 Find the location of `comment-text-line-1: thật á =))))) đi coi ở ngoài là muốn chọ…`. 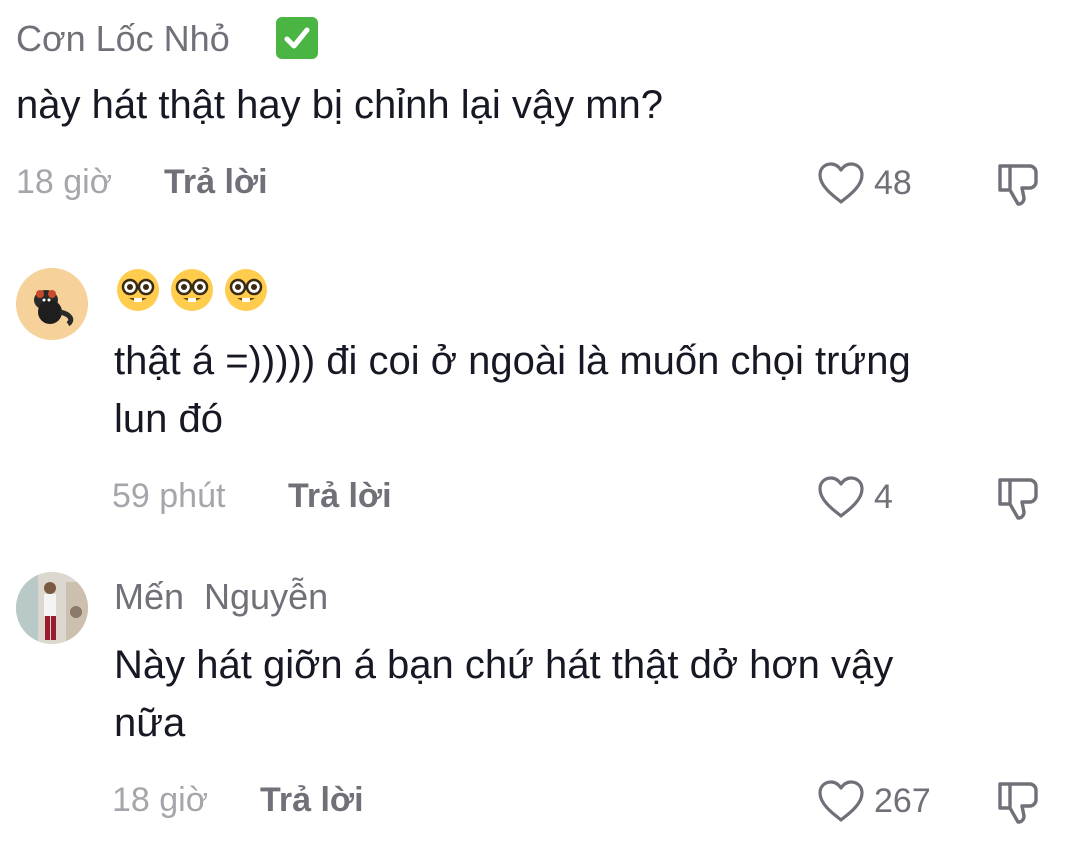

comment-text-line-1: thật á =))))) đi coi ở ngoài là muốn chọ… is located at coordinates (512, 361).